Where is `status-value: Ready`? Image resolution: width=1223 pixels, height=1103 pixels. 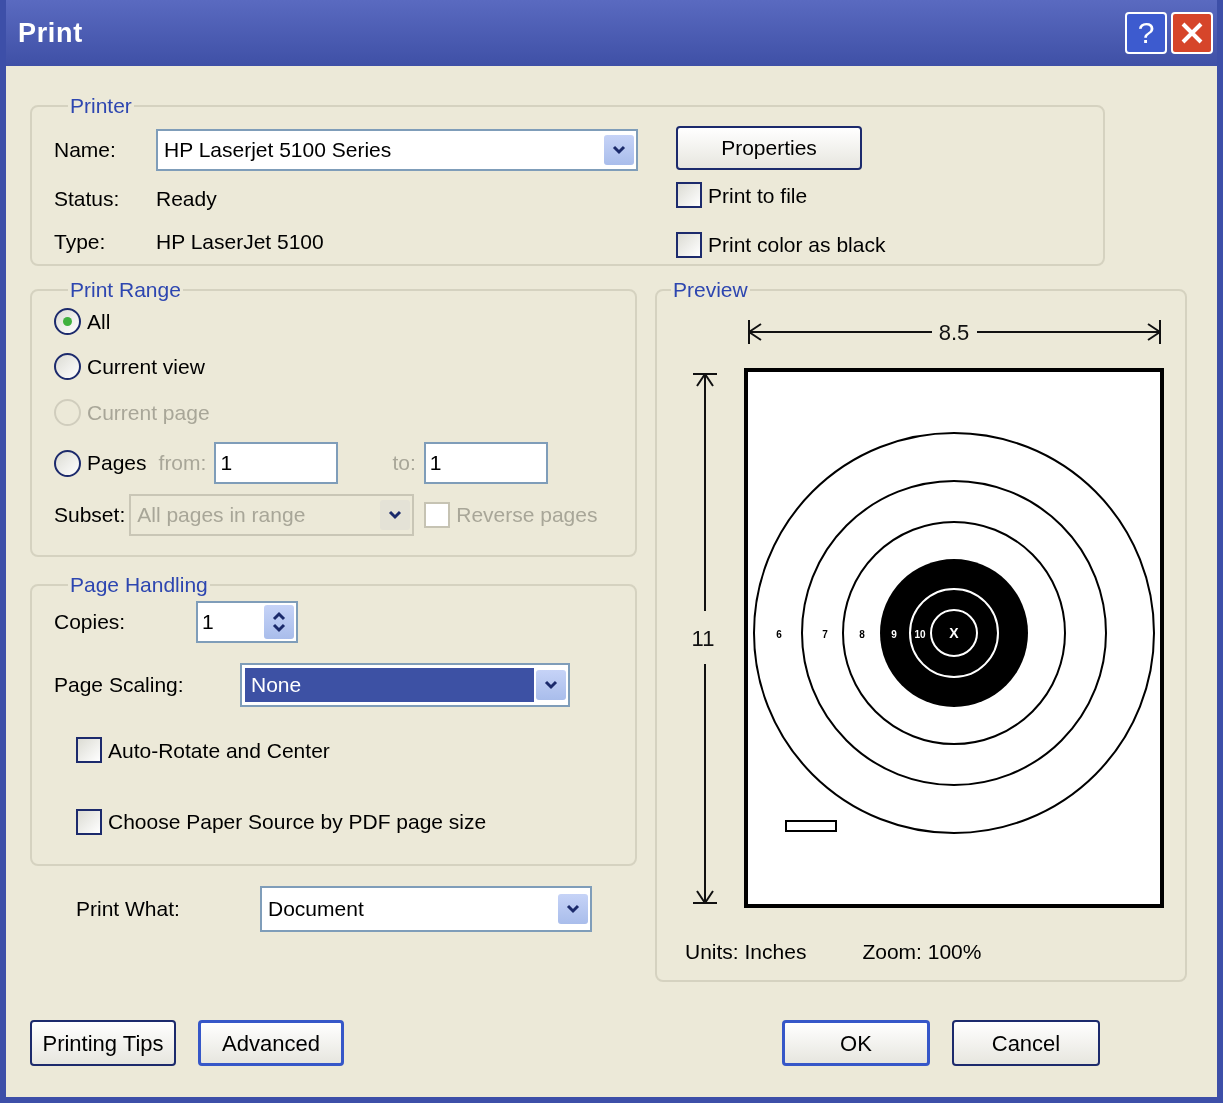 status-value: Ready is located at coordinates (187, 198).